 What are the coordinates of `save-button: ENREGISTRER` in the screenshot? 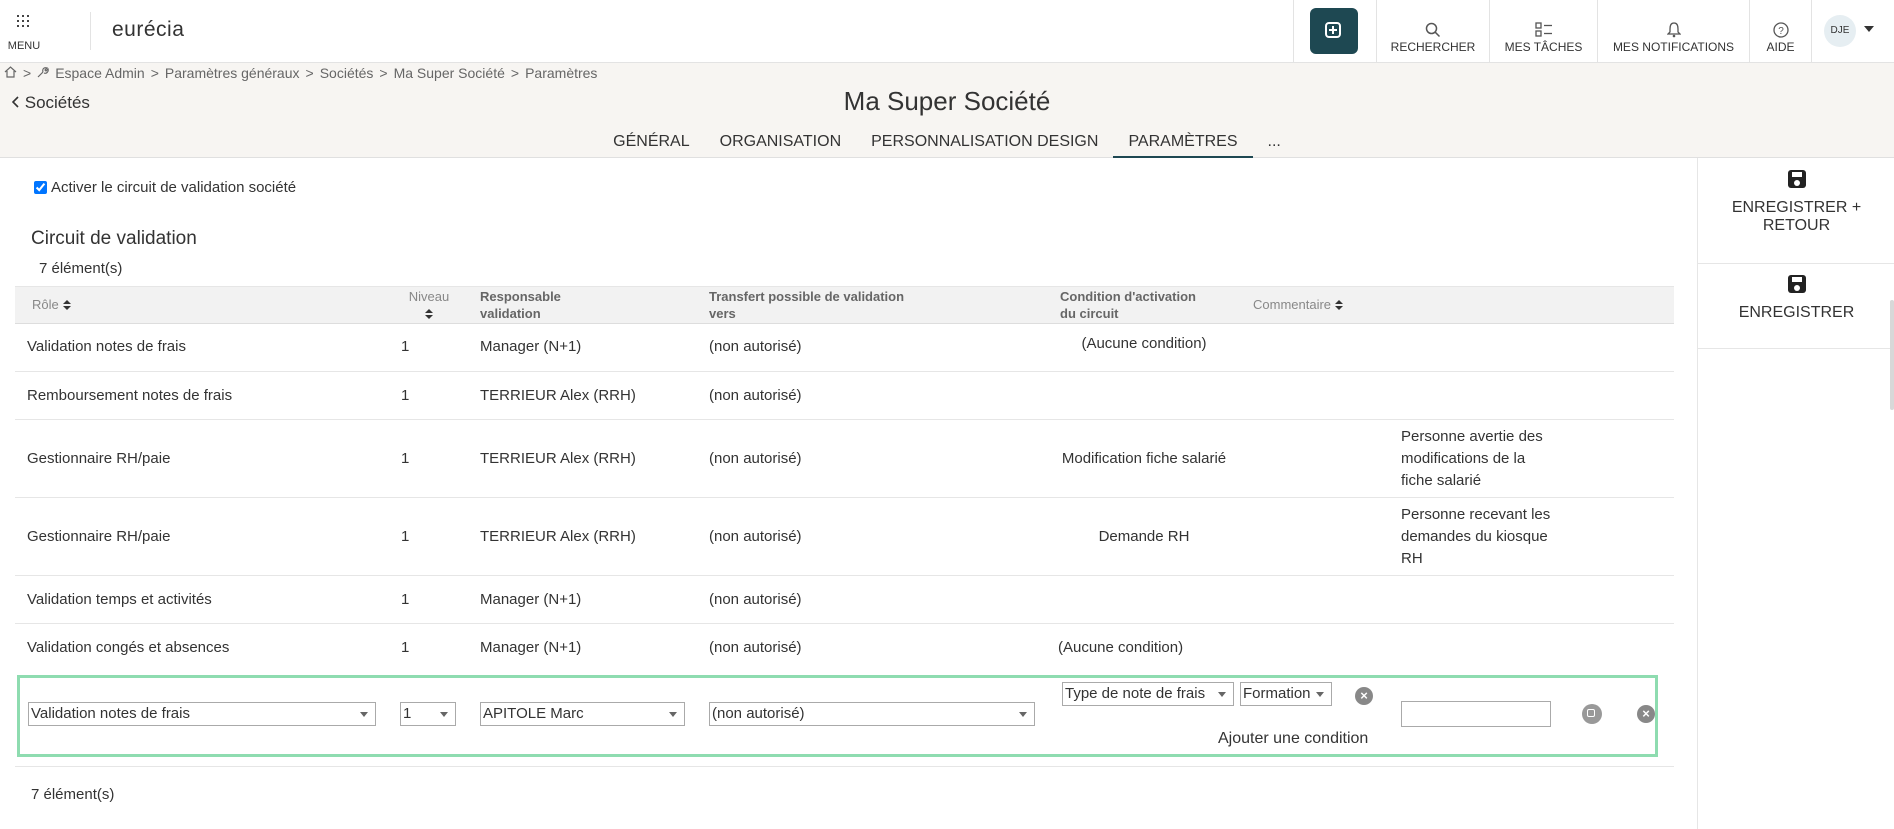 It's located at (1796, 312).